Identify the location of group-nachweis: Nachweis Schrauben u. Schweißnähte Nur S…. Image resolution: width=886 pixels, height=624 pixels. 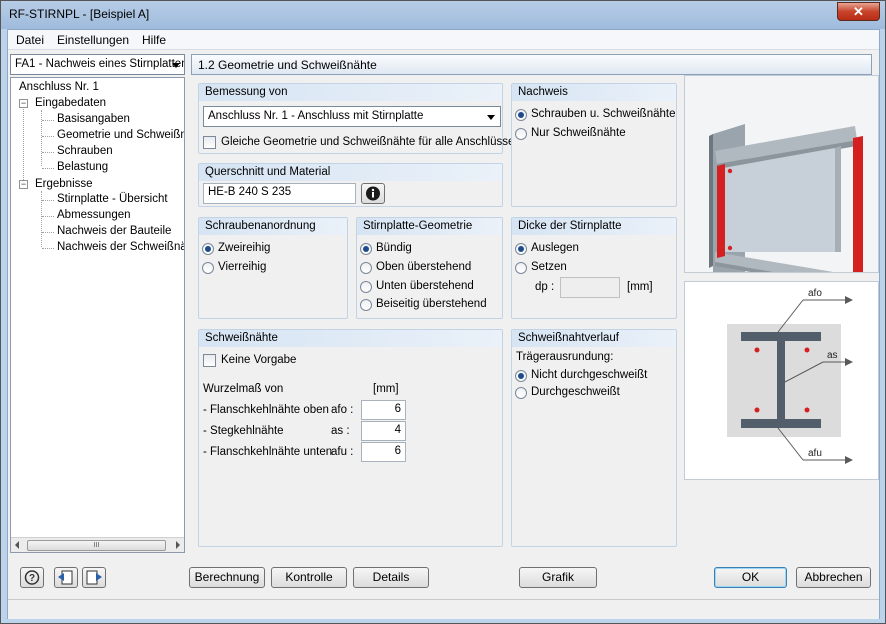
(594, 145).